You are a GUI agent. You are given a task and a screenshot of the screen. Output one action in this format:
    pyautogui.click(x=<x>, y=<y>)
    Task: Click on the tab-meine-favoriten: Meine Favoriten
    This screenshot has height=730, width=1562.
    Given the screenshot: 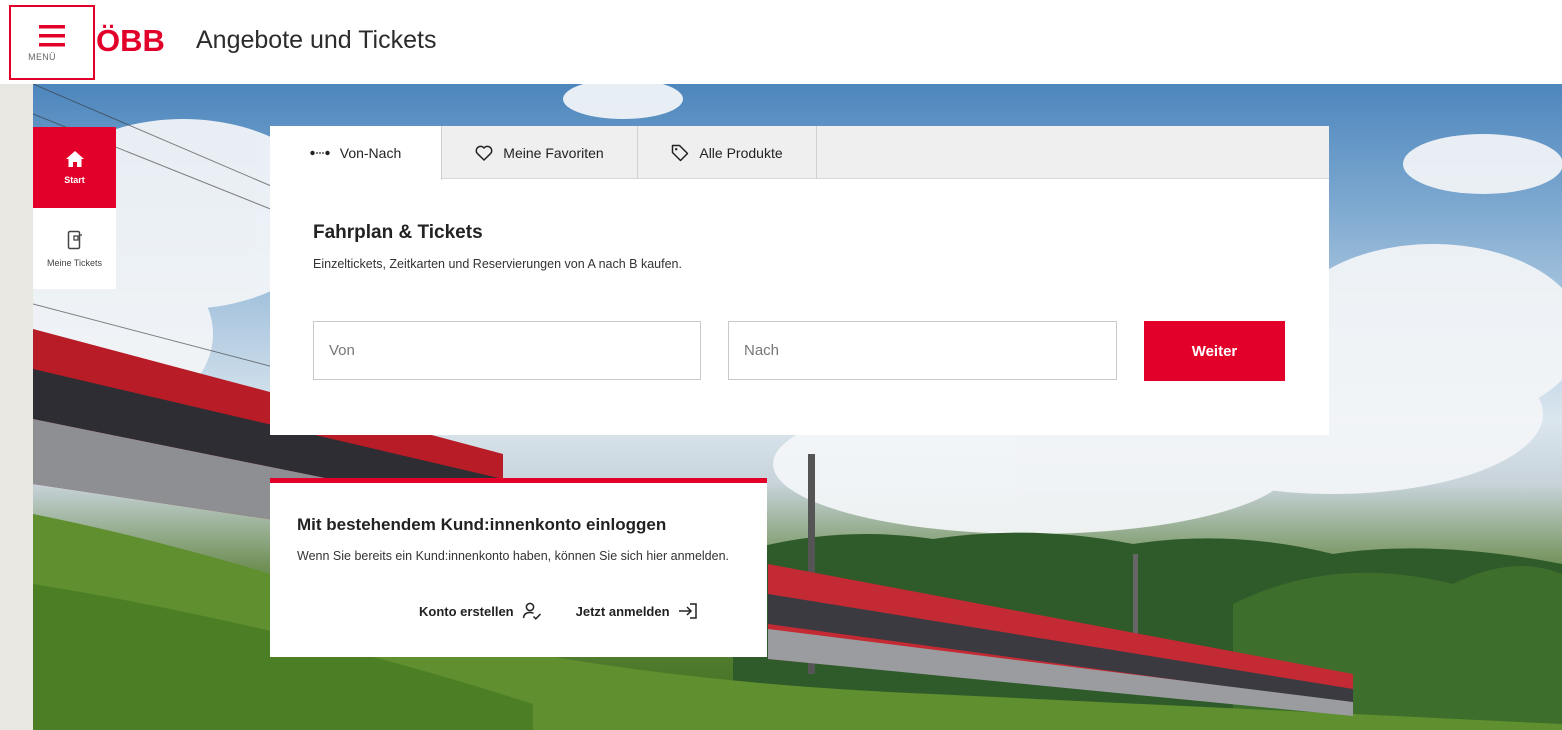 What is the action you would take?
    pyautogui.click(x=540, y=152)
    